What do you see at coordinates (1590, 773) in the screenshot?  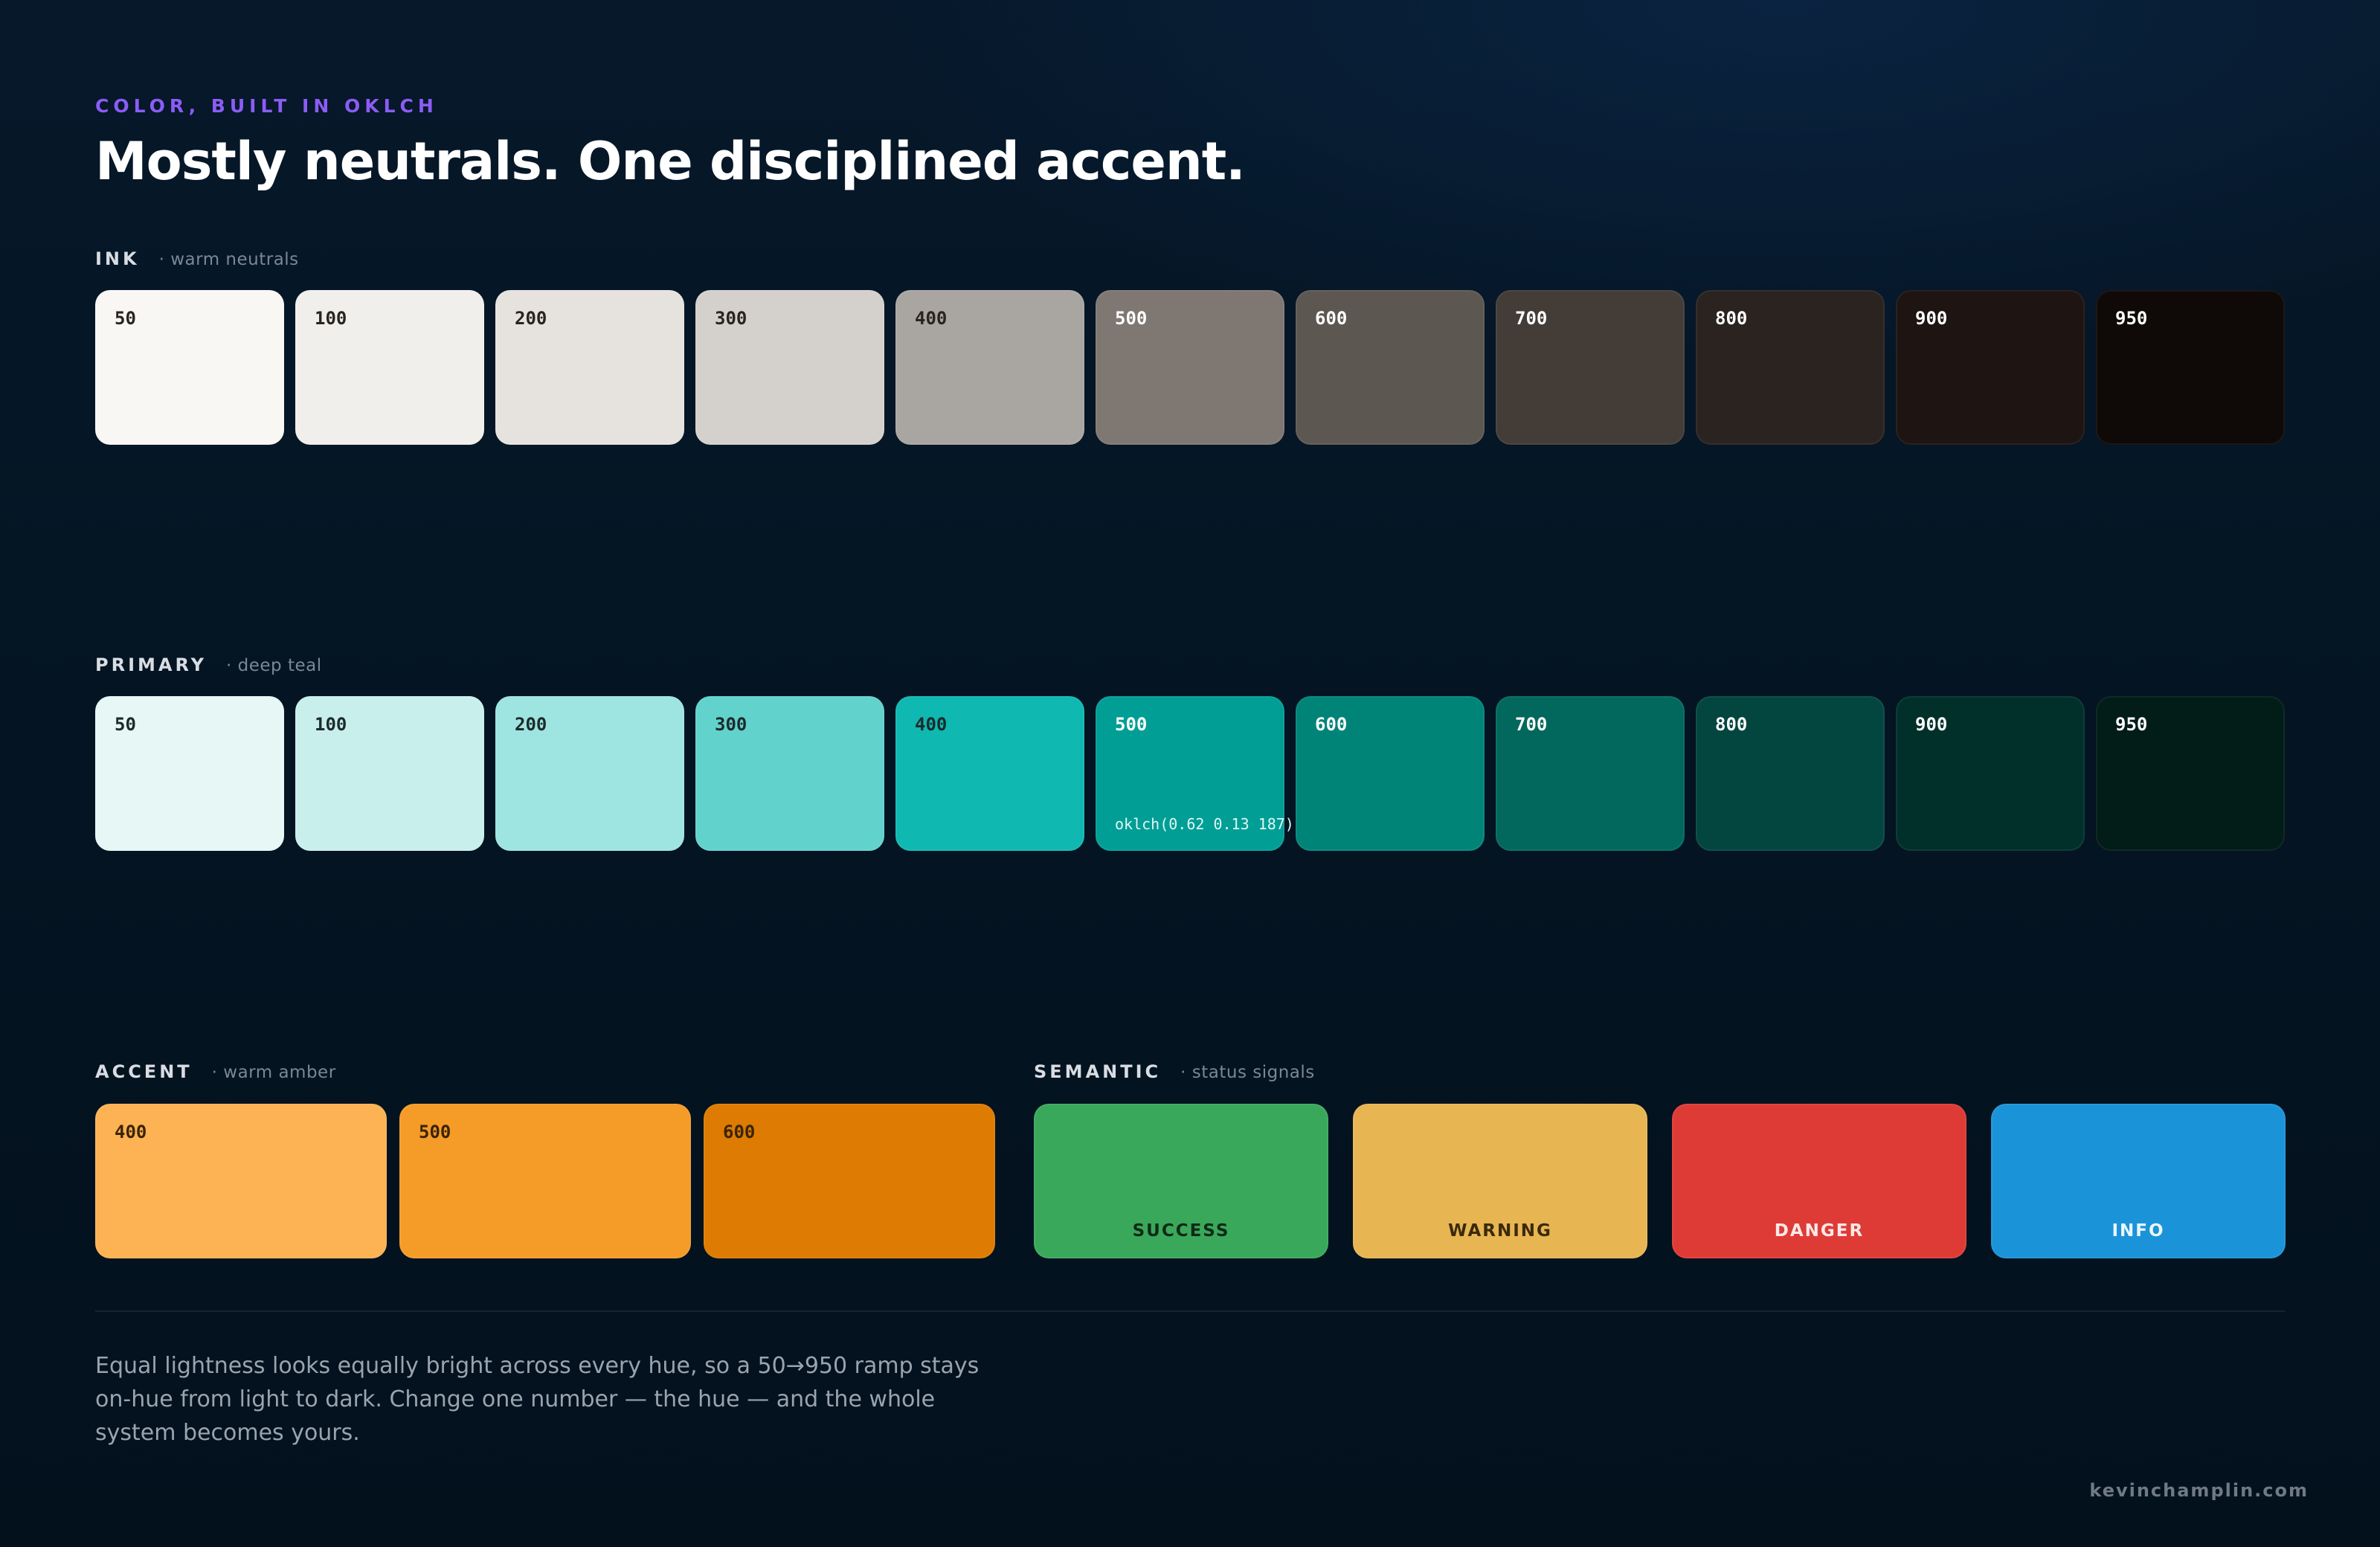 I see `primary-swatch-700: 700` at bounding box center [1590, 773].